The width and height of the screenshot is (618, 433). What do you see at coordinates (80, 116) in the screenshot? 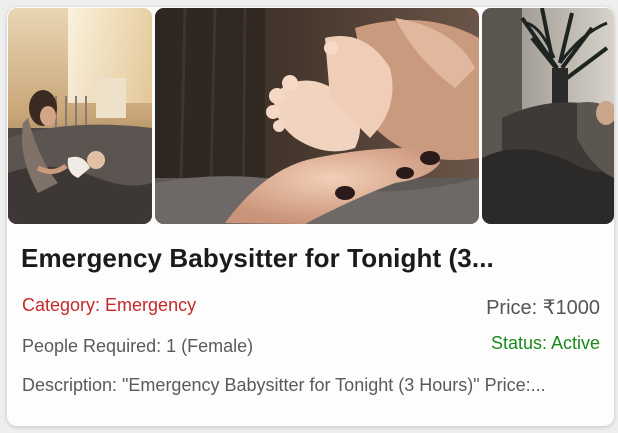
I see `mother-with-baby-photo` at bounding box center [80, 116].